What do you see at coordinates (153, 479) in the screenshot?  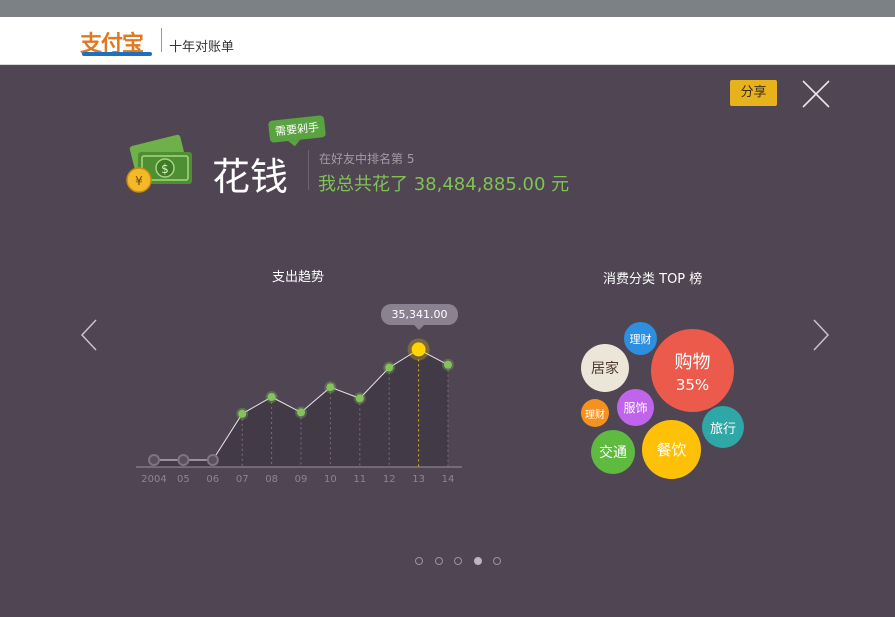 I see `x-tick-label: 2004` at bounding box center [153, 479].